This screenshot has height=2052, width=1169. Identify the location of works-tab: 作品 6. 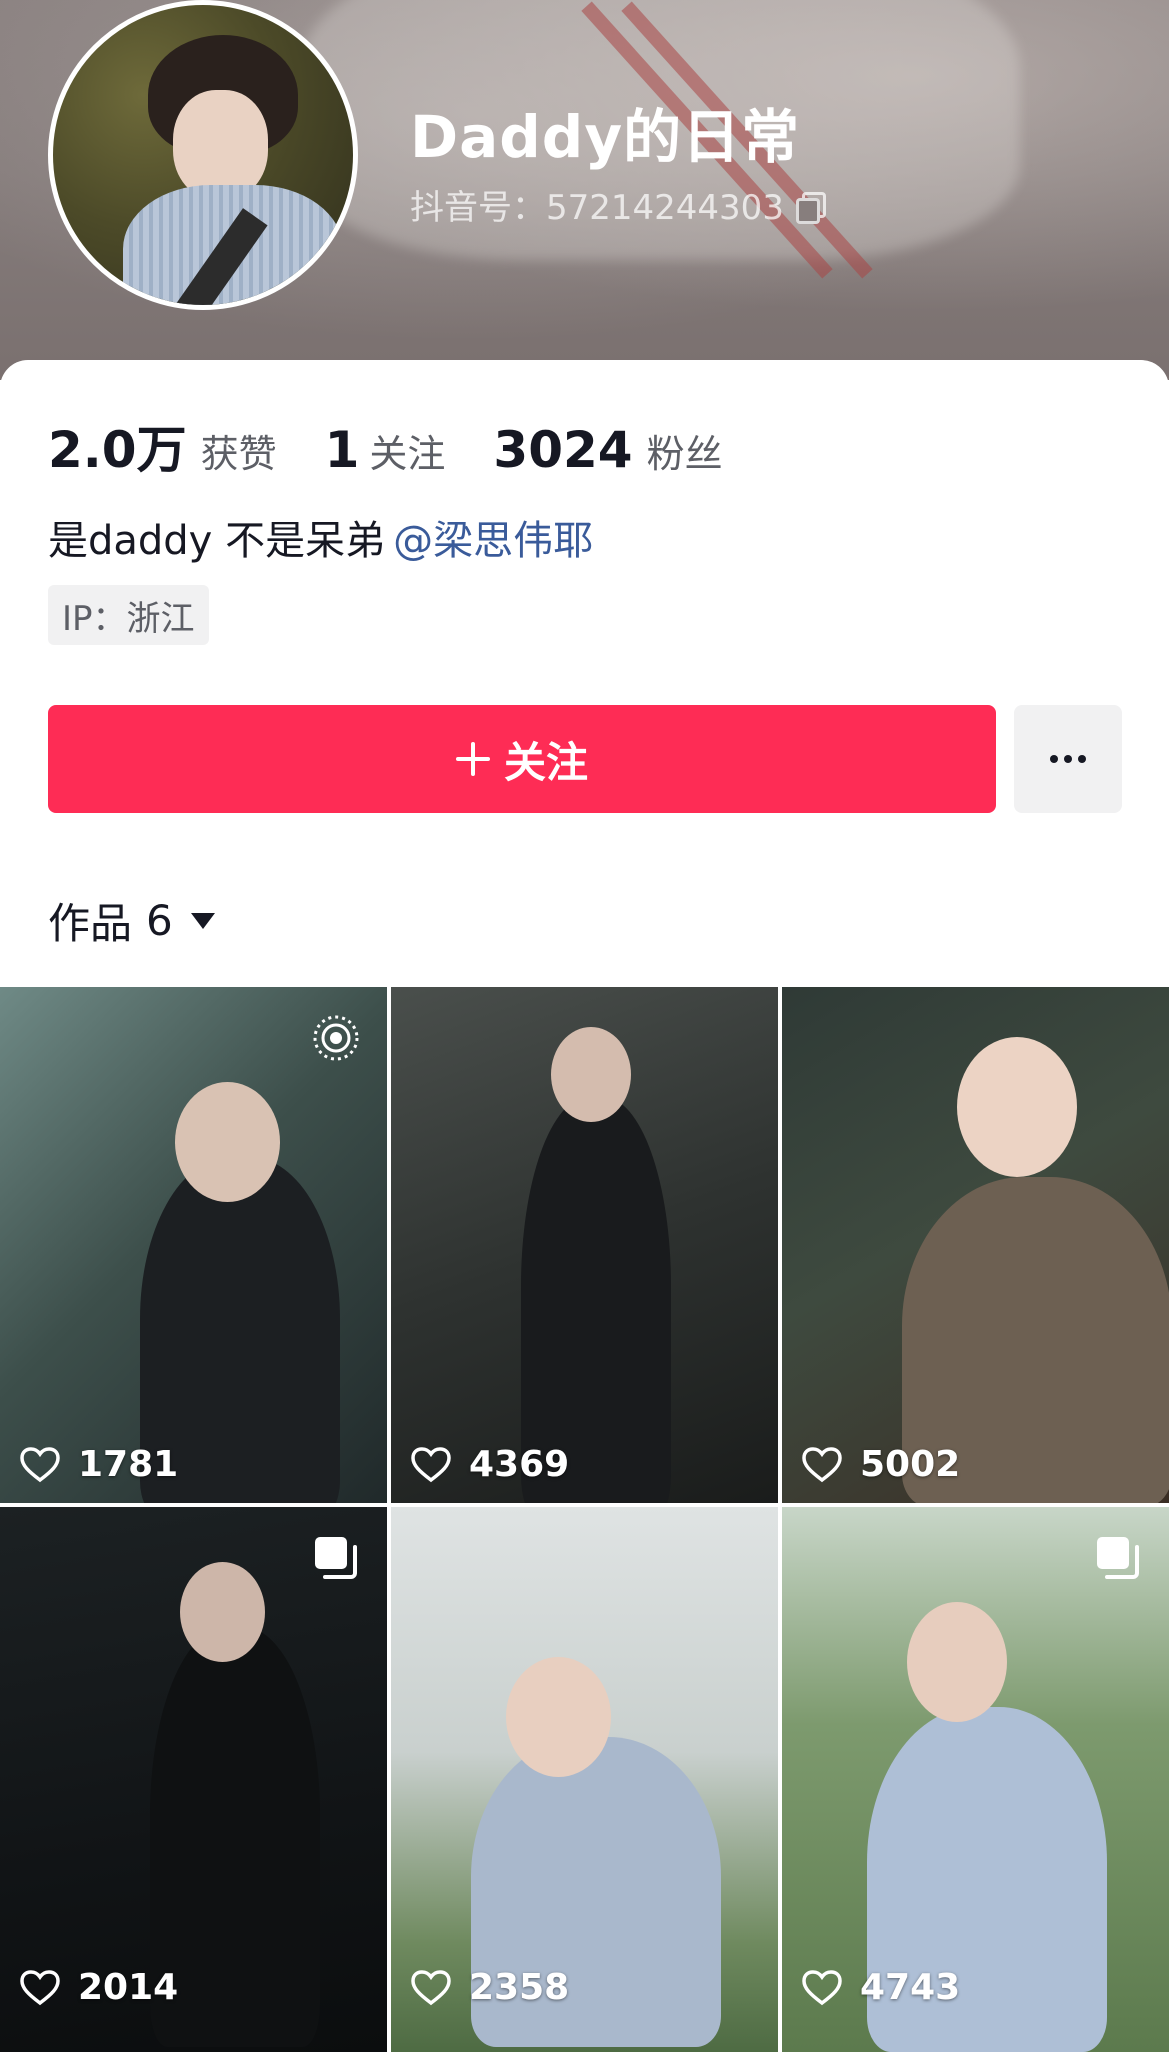
(131, 920).